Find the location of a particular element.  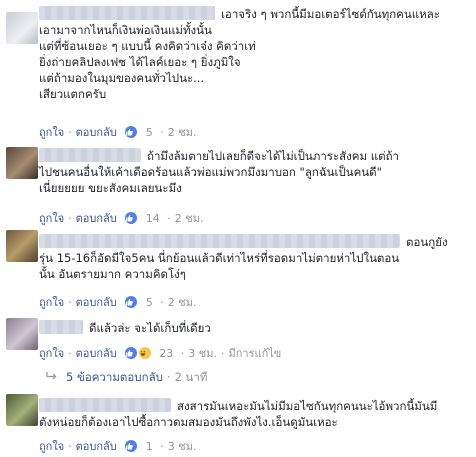

view-replies-row: 5 ข้อความตอบกลับ · 2 นาที is located at coordinates (126, 378).